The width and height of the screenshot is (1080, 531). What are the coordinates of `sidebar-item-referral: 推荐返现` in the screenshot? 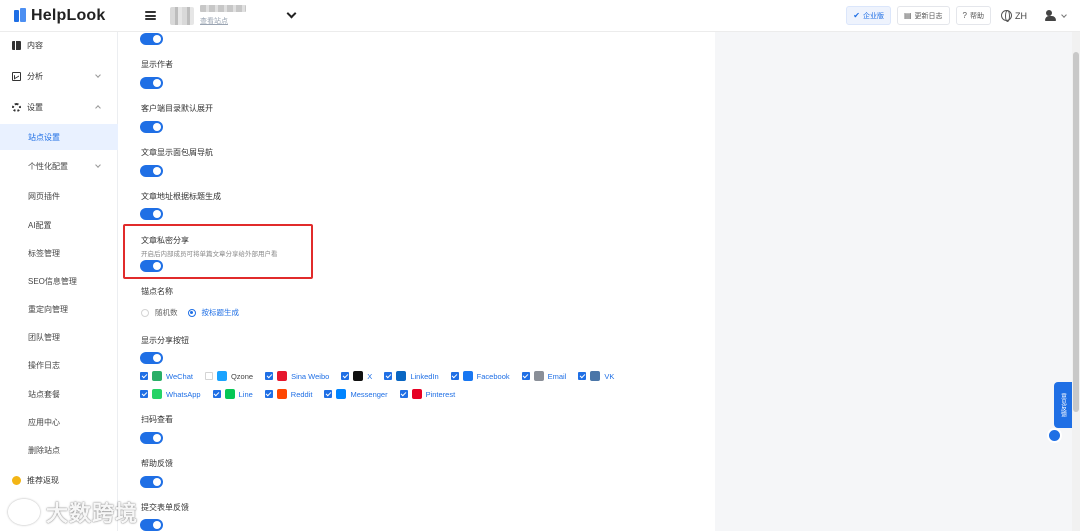 It's located at (59, 480).